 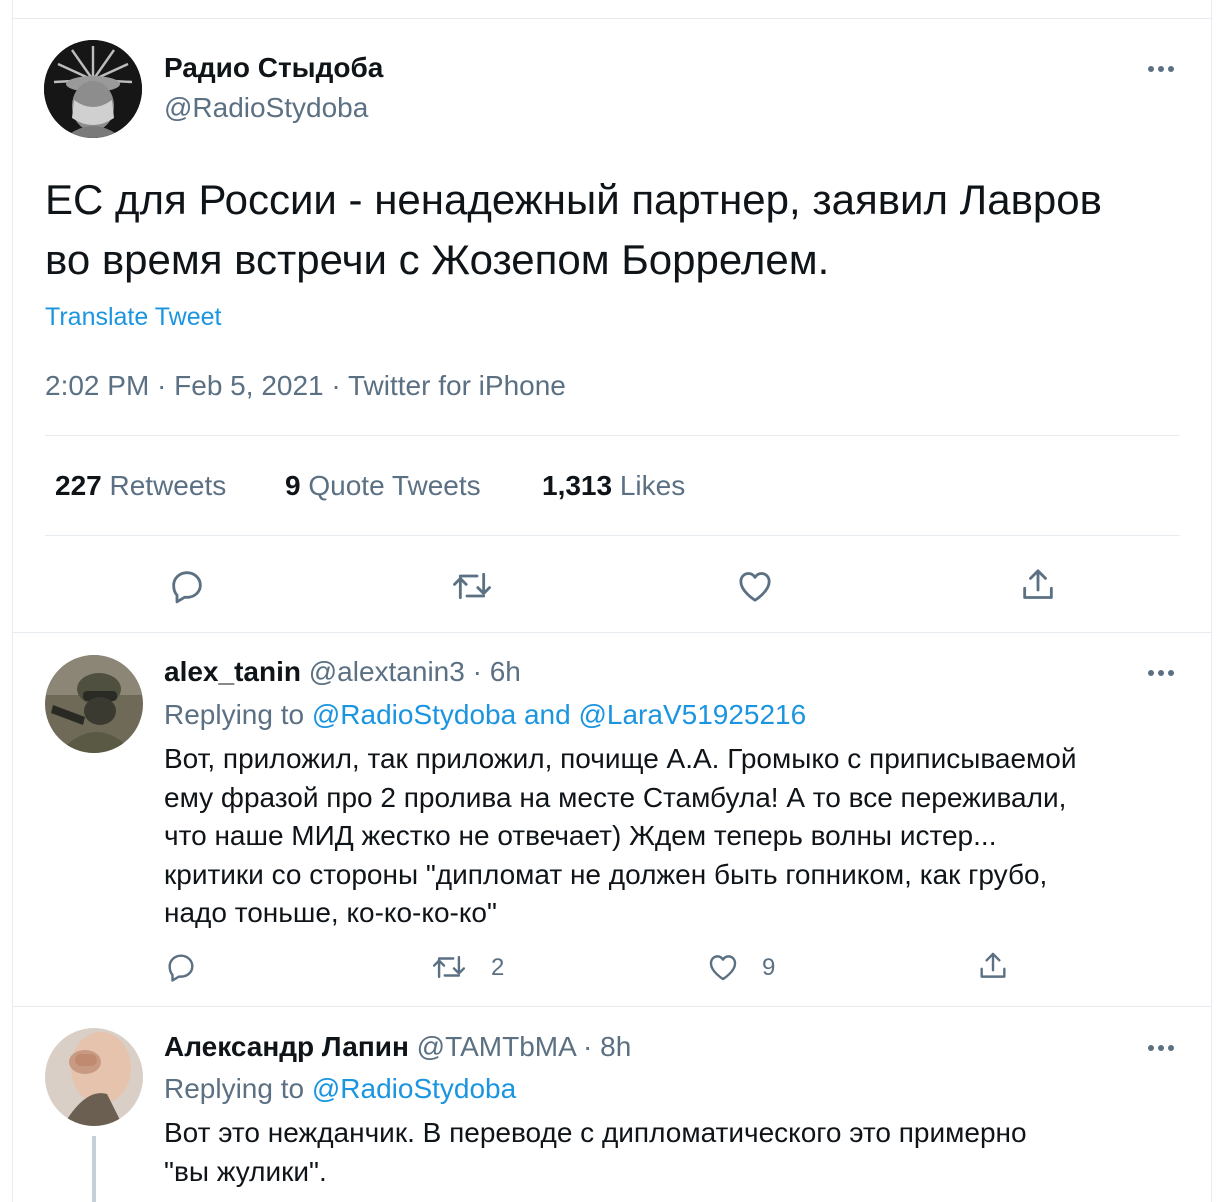 What do you see at coordinates (394, 485) in the screenshot?
I see `quote-tweets-label: Quote Tweets` at bounding box center [394, 485].